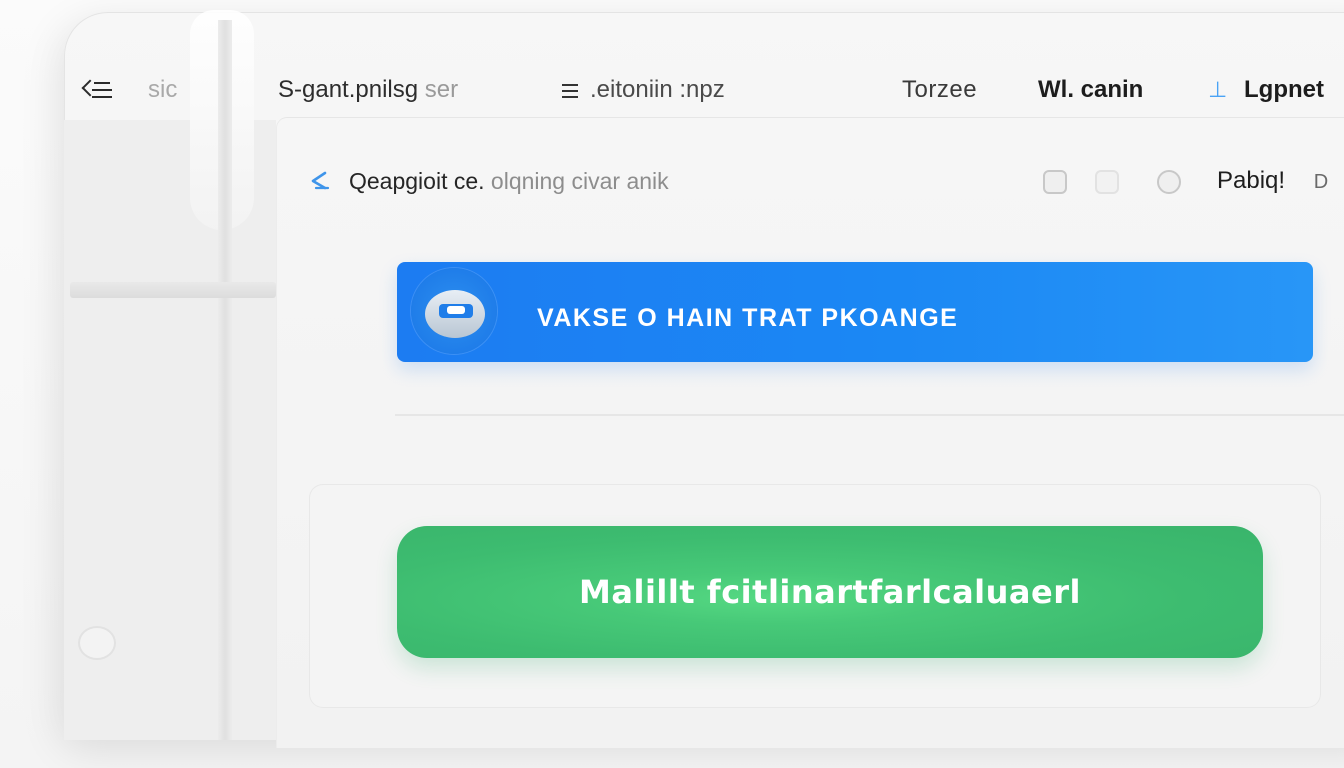 The height and width of the screenshot is (768, 1344). Describe the element at coordinates (939, 90) in the screenshot. I see `nav-item-torzee: Torzee` at that location.